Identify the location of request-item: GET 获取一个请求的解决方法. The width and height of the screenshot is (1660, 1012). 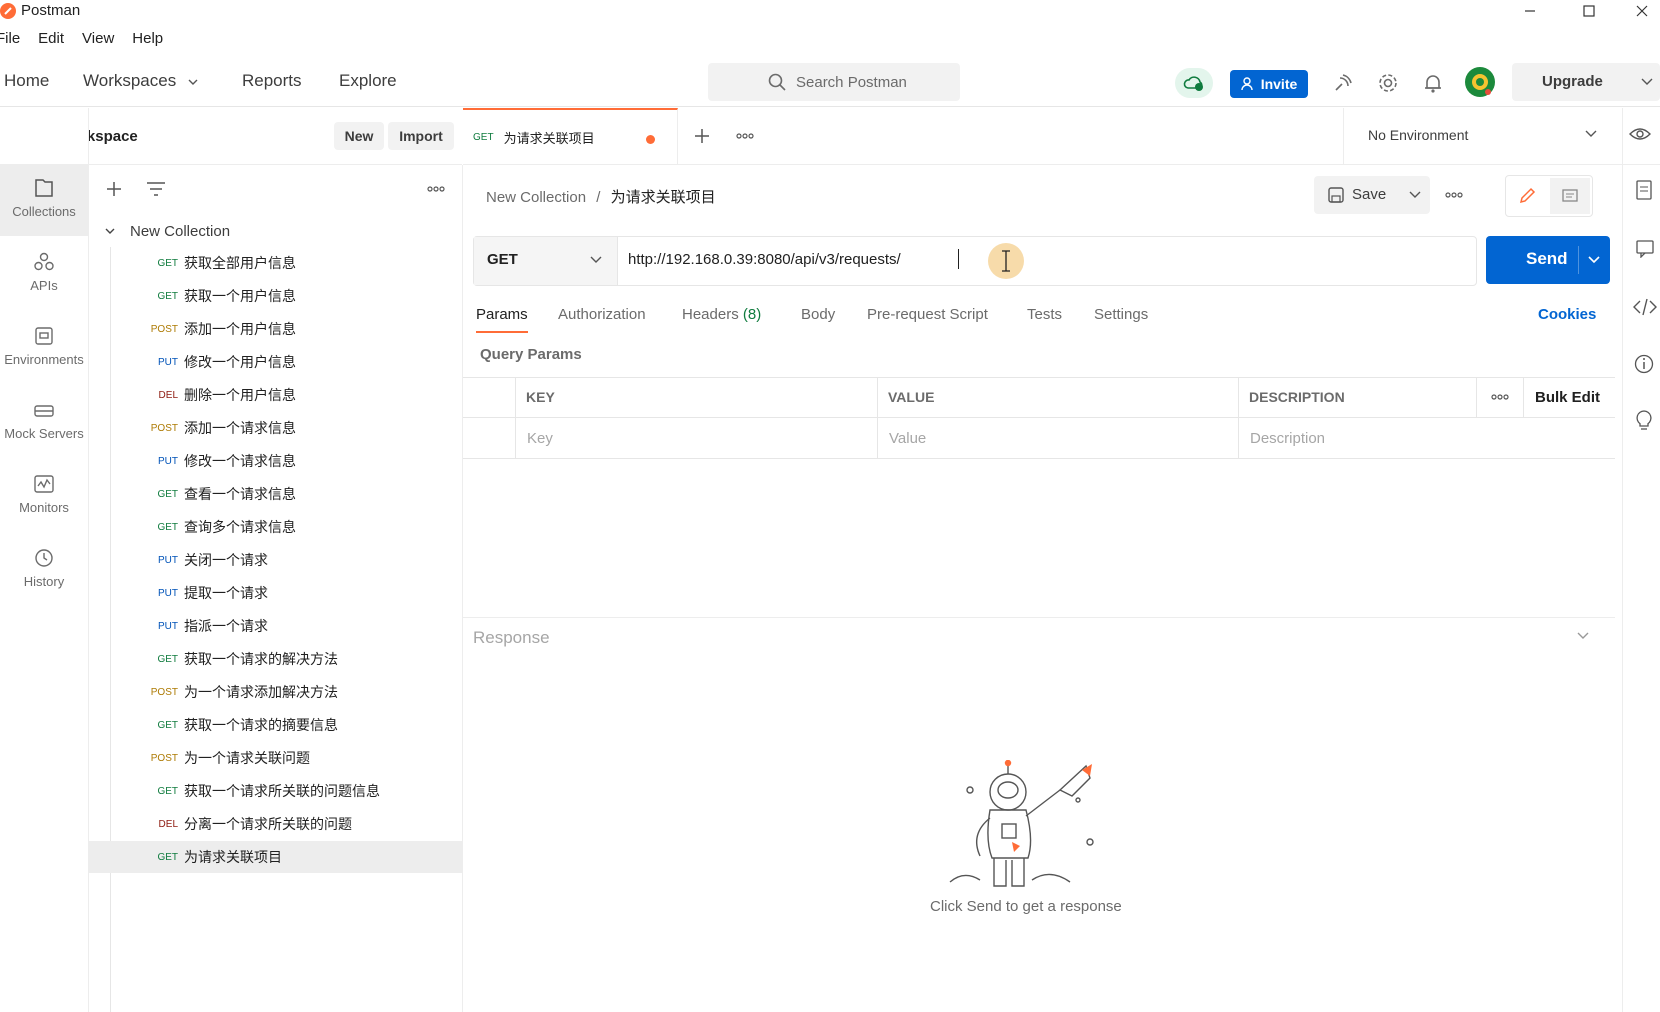
(275, 659).